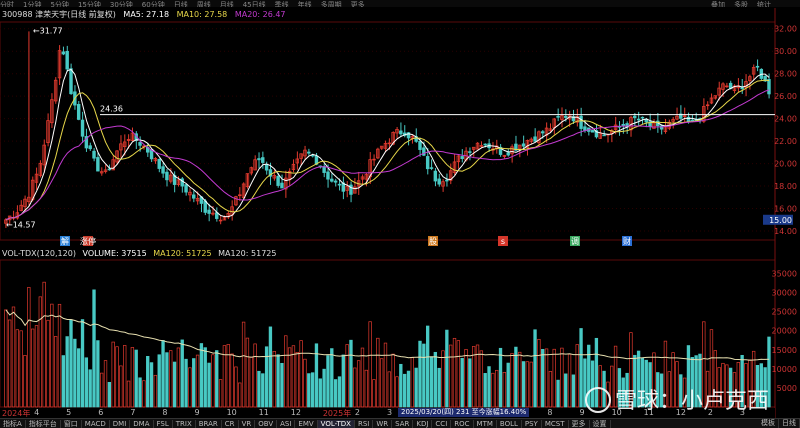 The image size is (800, 428). What do you see at coordinates (165, 412) in the screenshot?
I see `date-label: 8` at bounding box center [165, 412].